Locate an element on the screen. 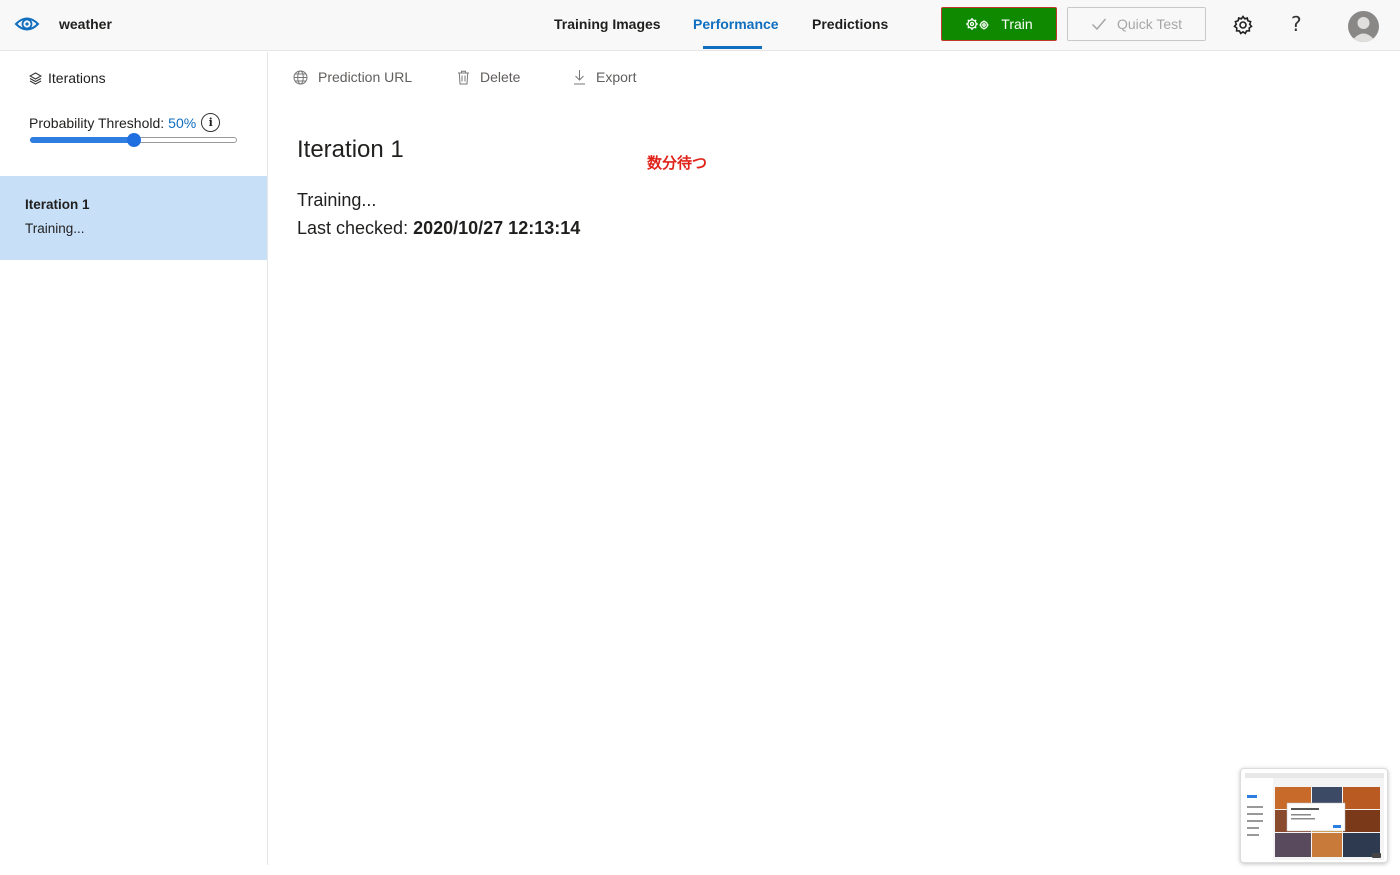 The height and width of the screenshot is (875, 1400). tab-performance: Performance is located at coordinates (736, 24).